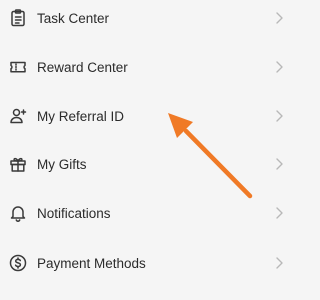  Describe the element at coordinates (18, 164) in the screenshot. I see `gift-icon` at that location.